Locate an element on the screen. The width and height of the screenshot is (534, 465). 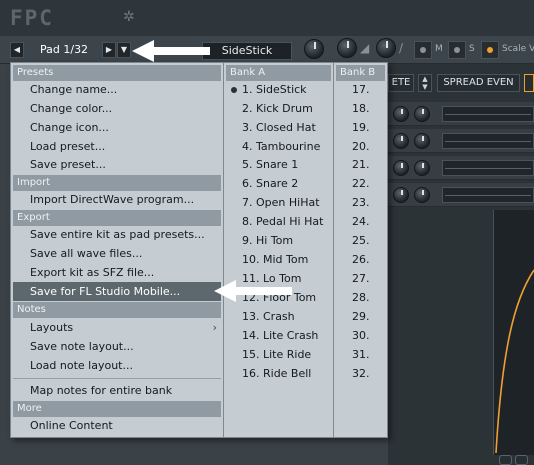
bank-b-item: 22. is located at coordinates (360, 183).